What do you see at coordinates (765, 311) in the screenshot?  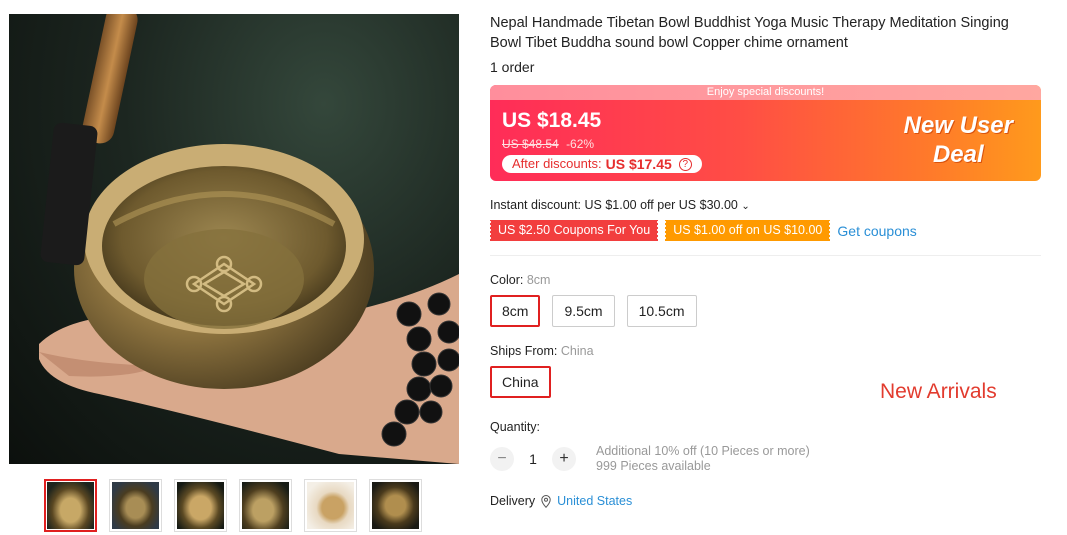 I see `color-options: 8cm 9.5cm 10.5cm` at bounding box center [765, 311].